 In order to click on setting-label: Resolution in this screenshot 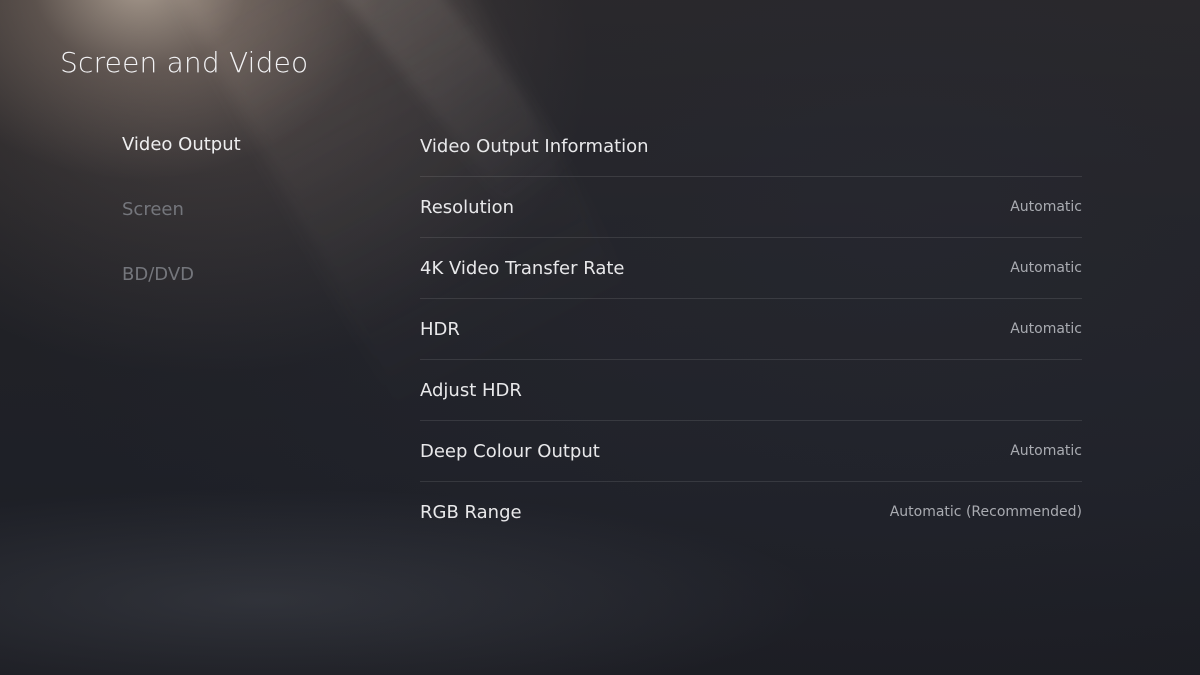, I will do `click(467, 207)`.